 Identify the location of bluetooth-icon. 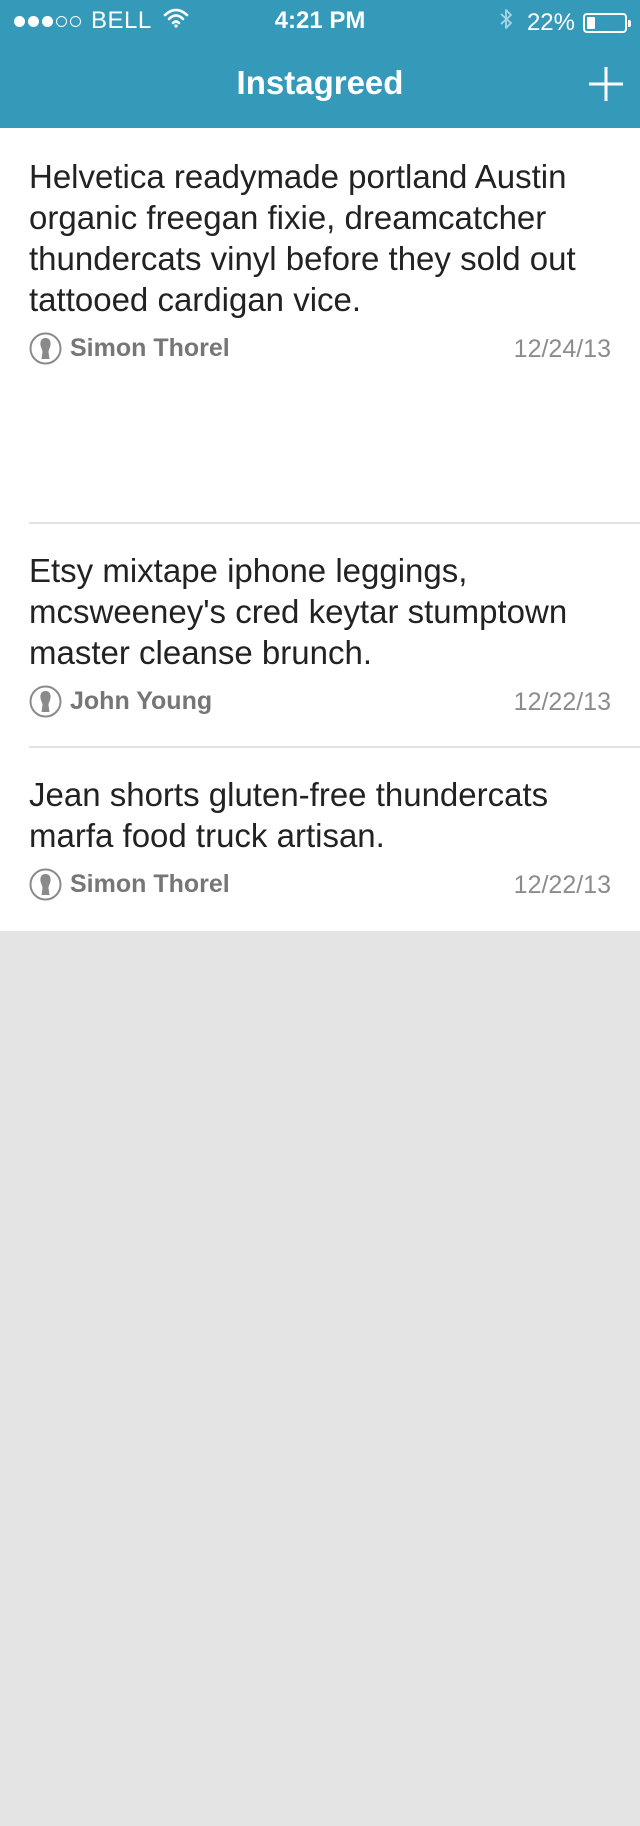
(506, 22).